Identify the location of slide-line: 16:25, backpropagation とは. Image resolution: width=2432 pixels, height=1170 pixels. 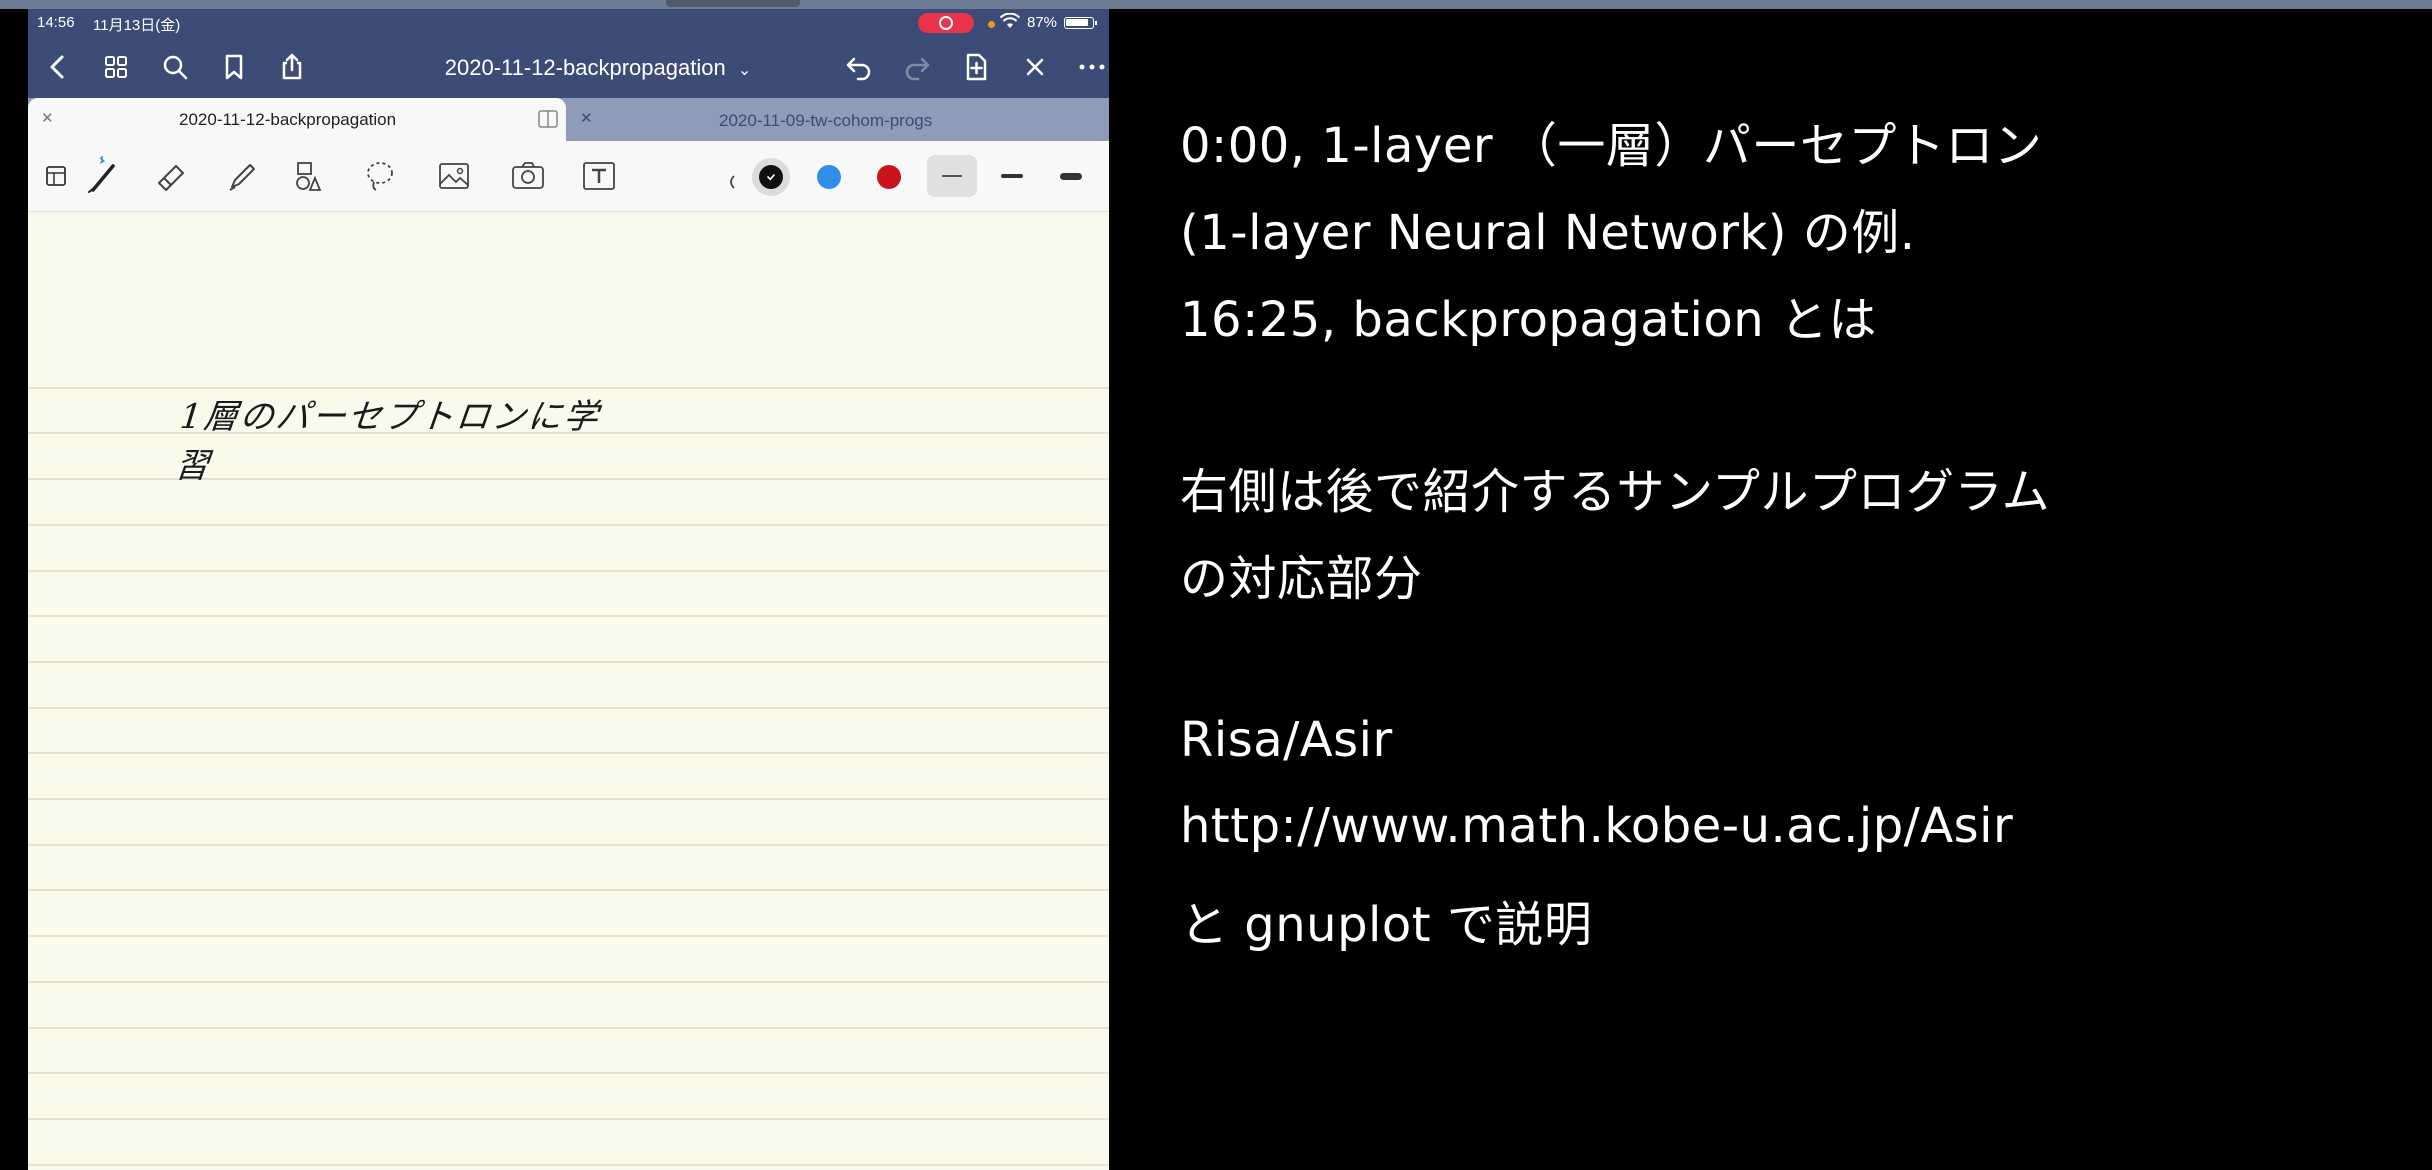
(1528, 320).